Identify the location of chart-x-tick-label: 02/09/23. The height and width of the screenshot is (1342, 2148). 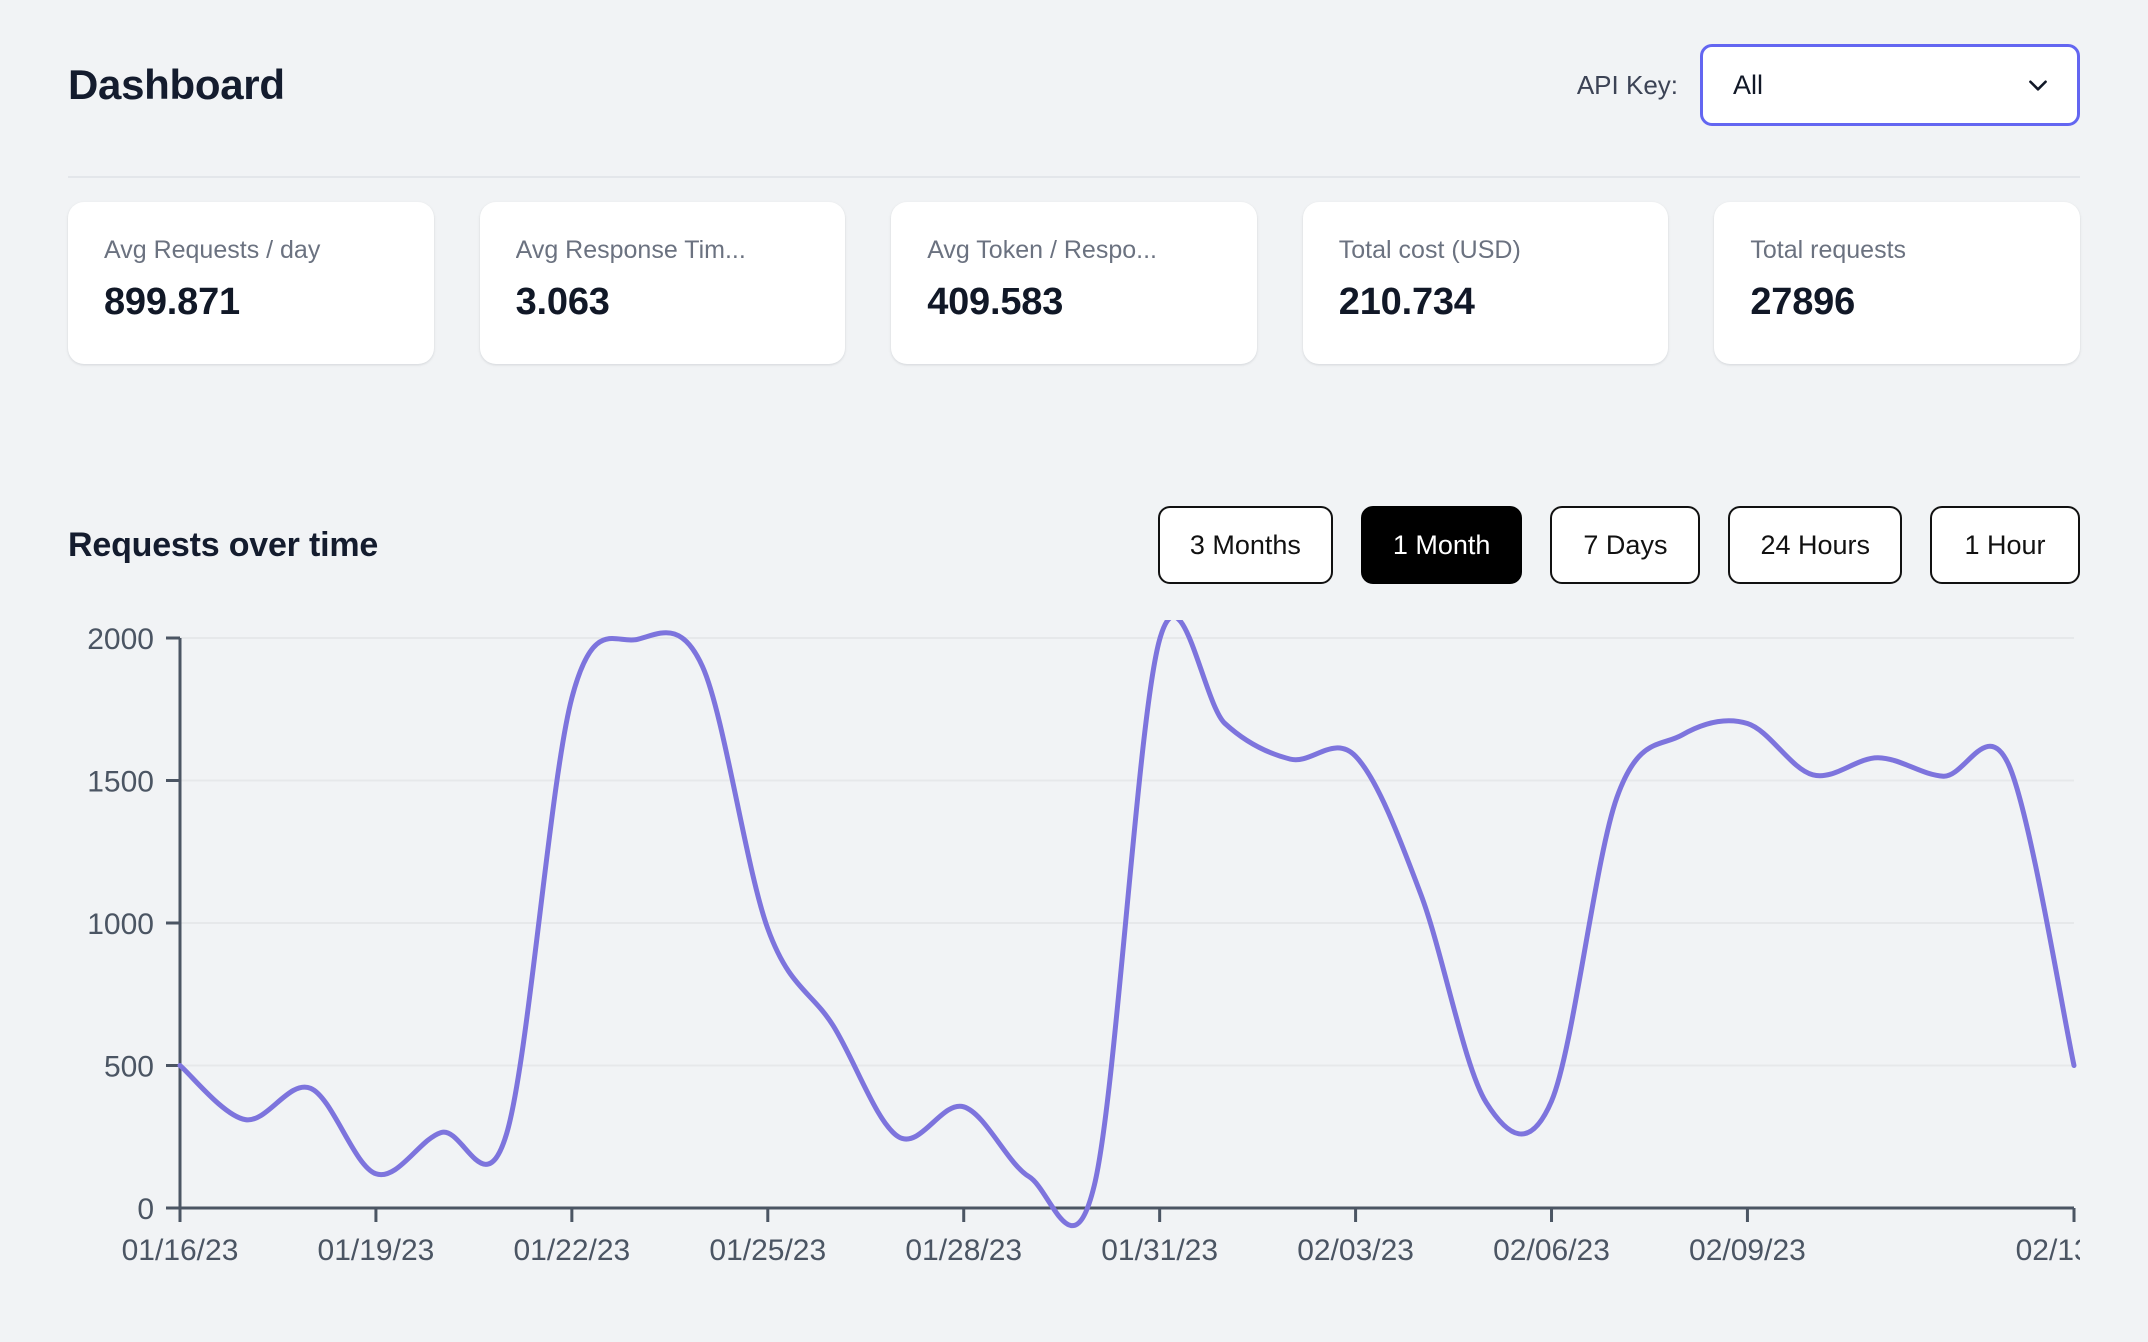
(1747, 1250).